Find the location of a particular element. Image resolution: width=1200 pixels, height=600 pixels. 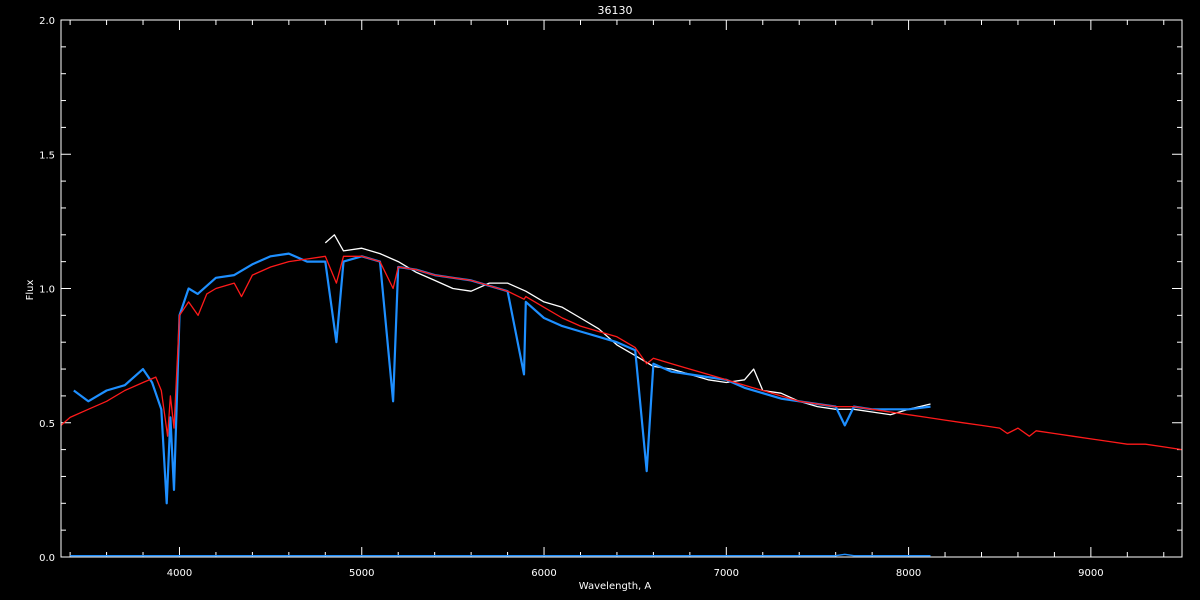

y-tick-label: 2.0 is located at coordinates (47, 21).